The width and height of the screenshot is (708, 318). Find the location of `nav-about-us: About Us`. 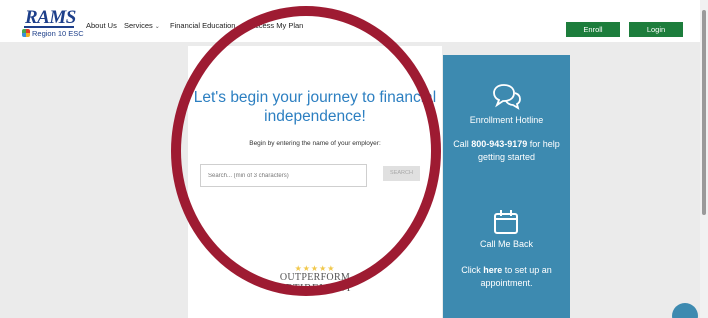

nav-about-us: About Us is located at coordinates (101, 25).